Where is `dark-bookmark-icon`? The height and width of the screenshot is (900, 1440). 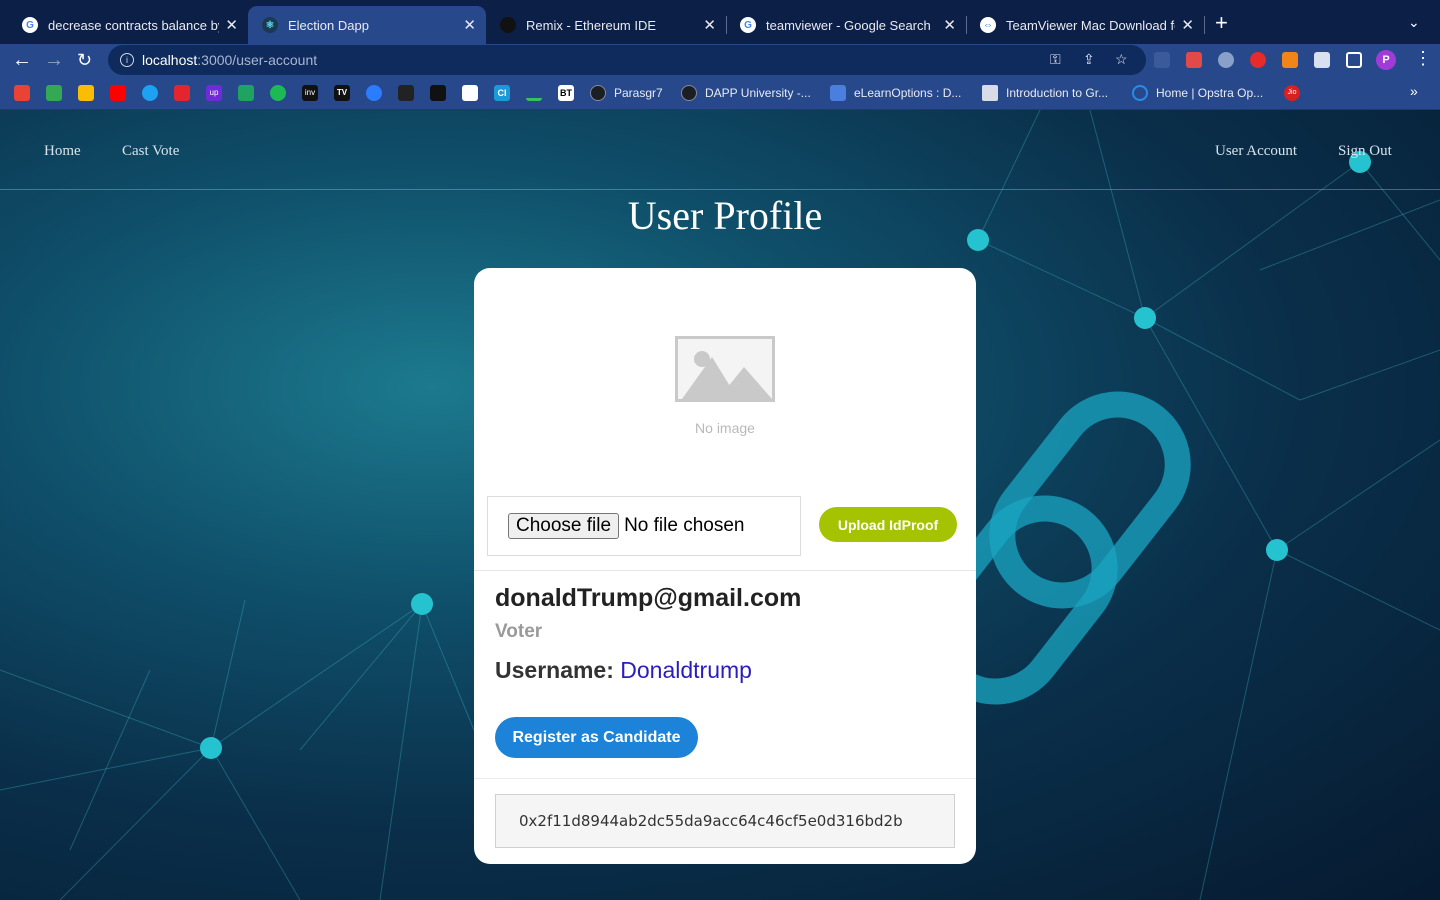
dark-bookmark-icon is located at coordinates (406, 93).